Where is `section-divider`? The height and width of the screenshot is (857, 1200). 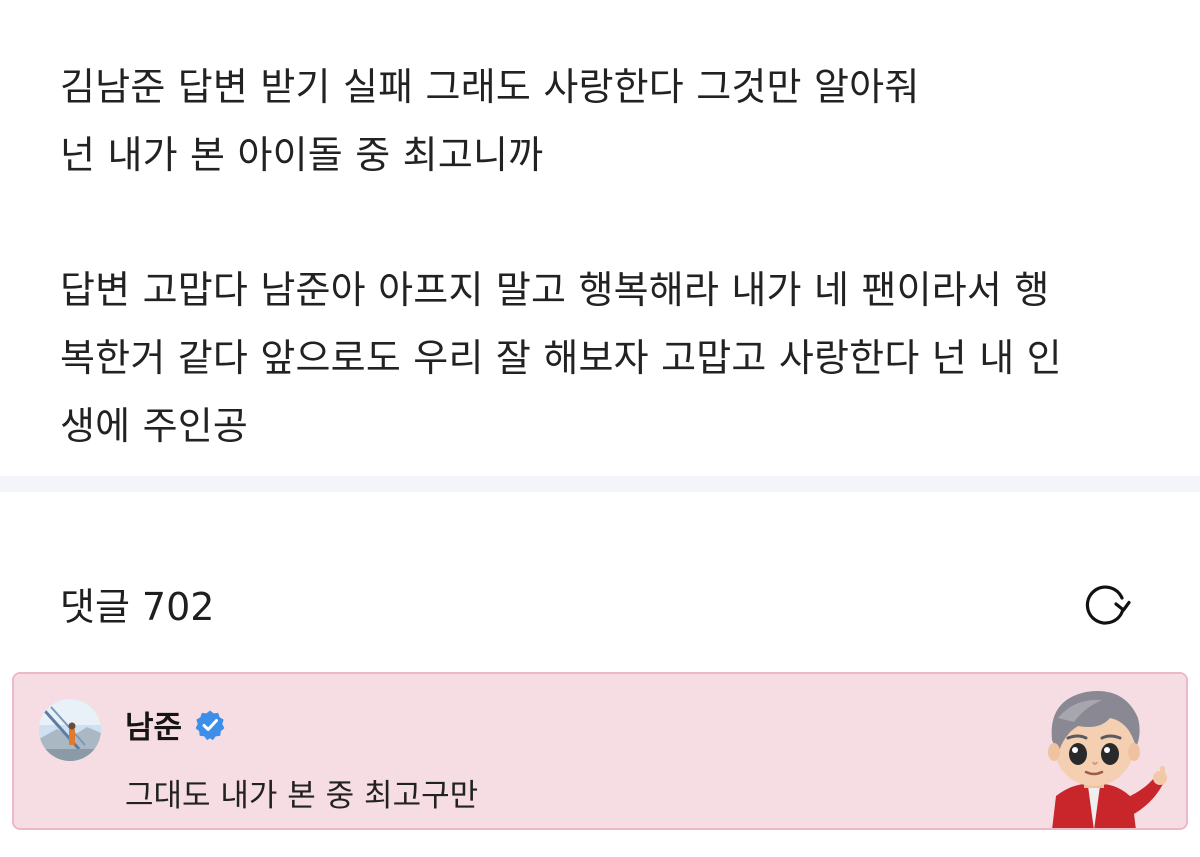
section-divider is located at coordinates (600, 484).